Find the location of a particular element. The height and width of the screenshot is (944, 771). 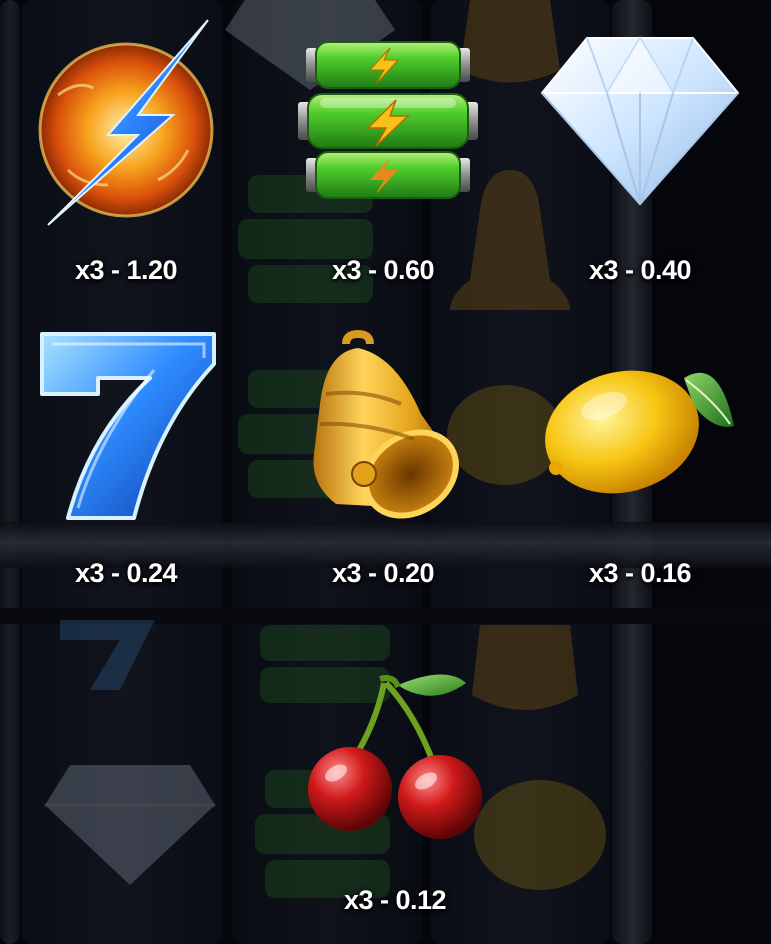

diamond-icon is located at coordinates (640, 121).